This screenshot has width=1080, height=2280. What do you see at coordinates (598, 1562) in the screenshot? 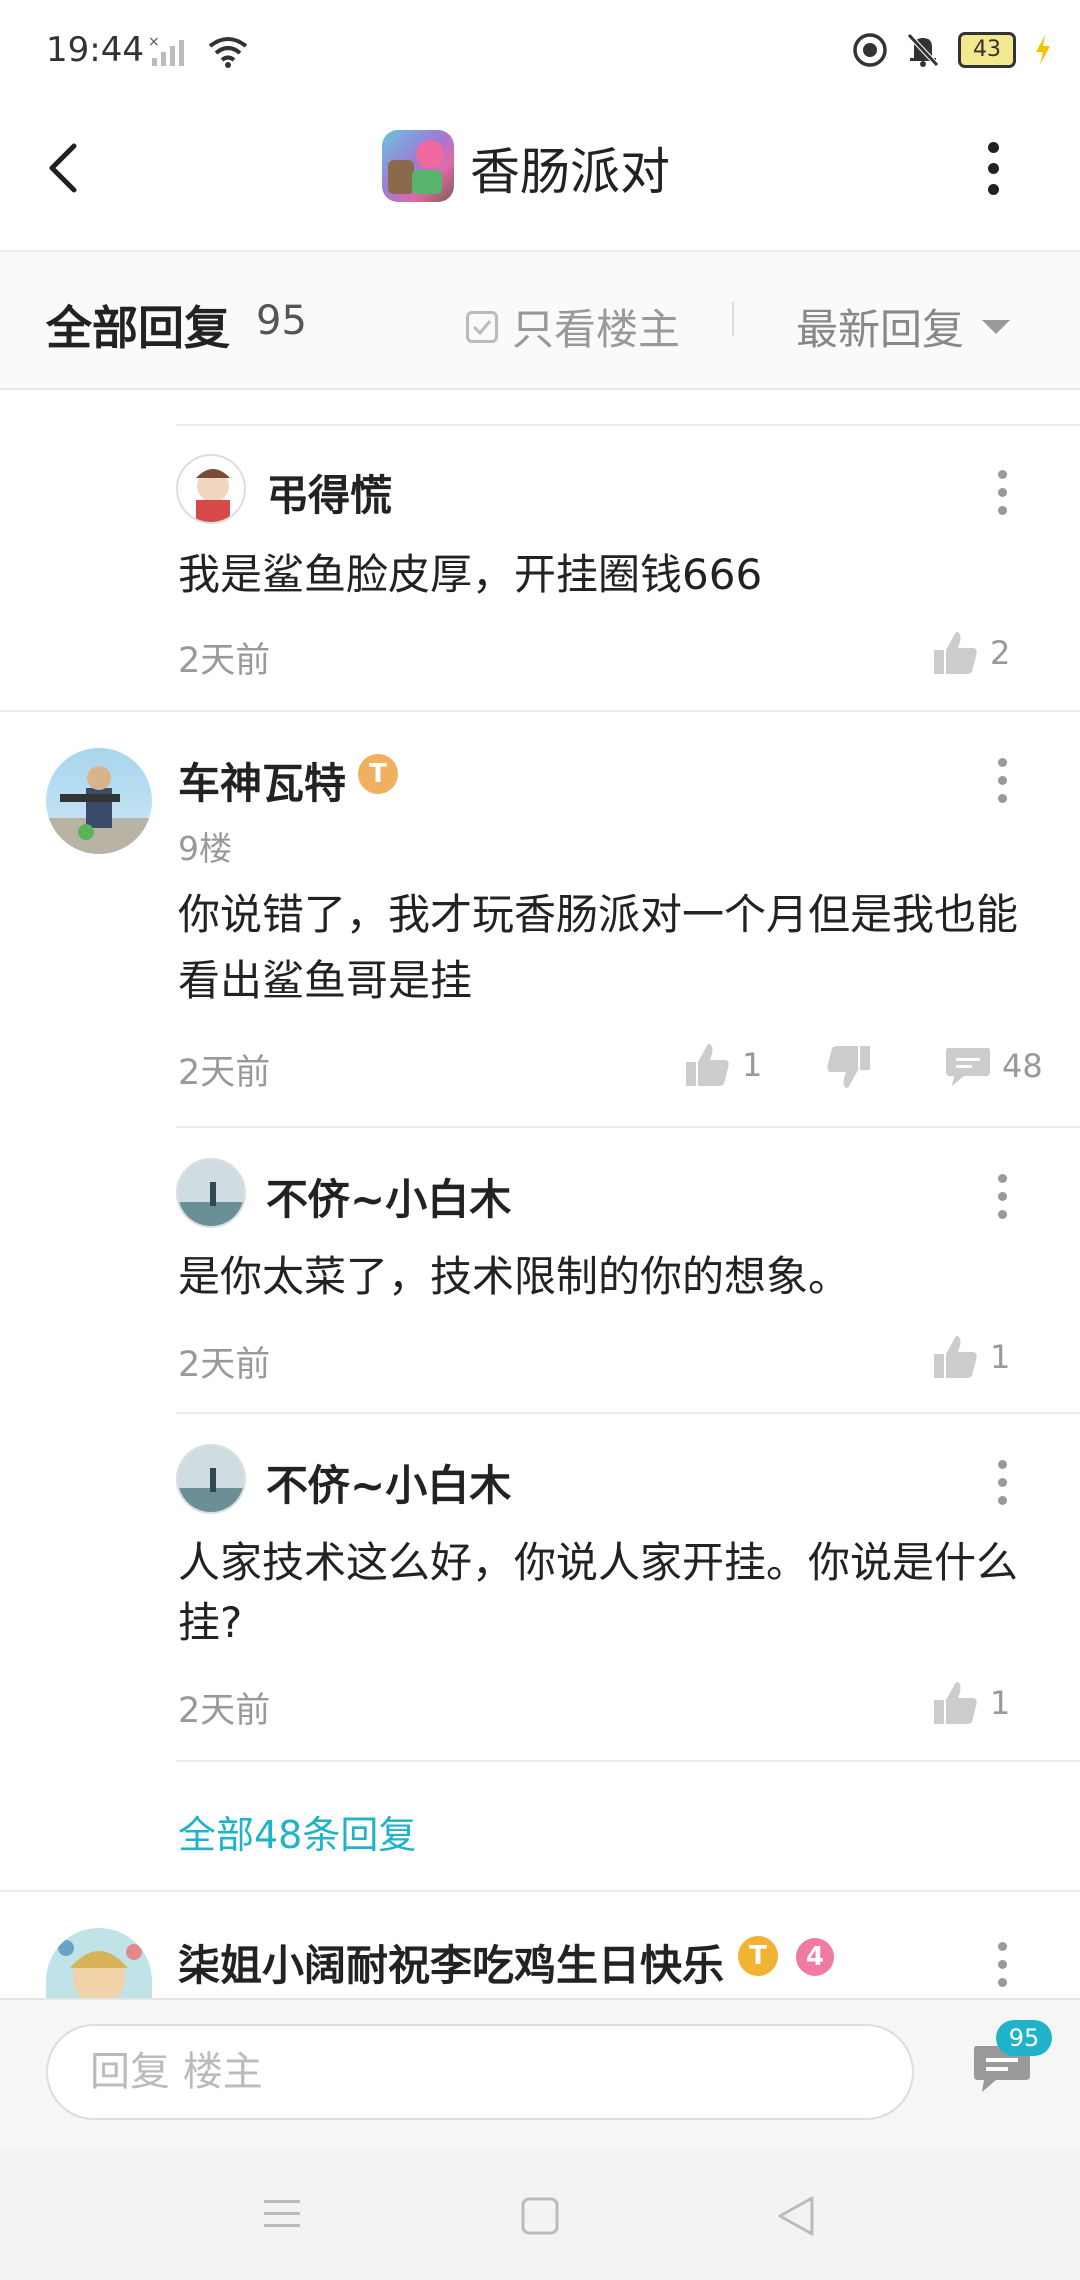
I see `reply-text: 人家技术这么好，你说人家开挂。你说是什么` at bounding box center [598, 1562].